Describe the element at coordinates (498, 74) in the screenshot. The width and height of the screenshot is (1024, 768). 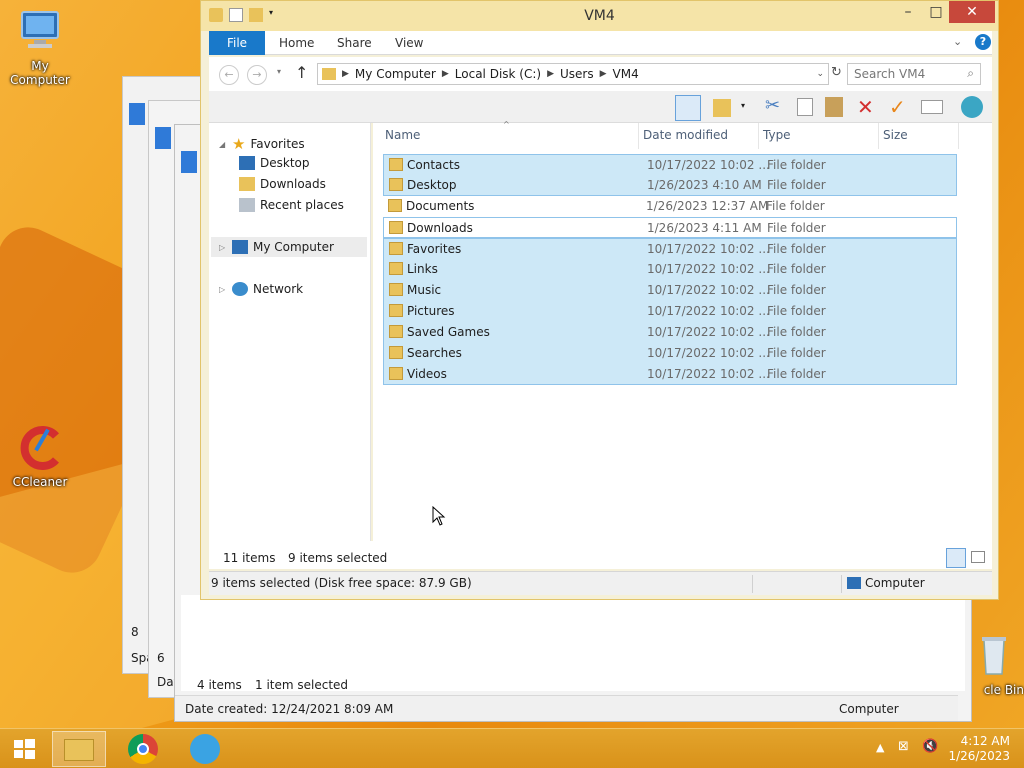
I see `breadcrumb-item: Local Disk (C:)` at that location.